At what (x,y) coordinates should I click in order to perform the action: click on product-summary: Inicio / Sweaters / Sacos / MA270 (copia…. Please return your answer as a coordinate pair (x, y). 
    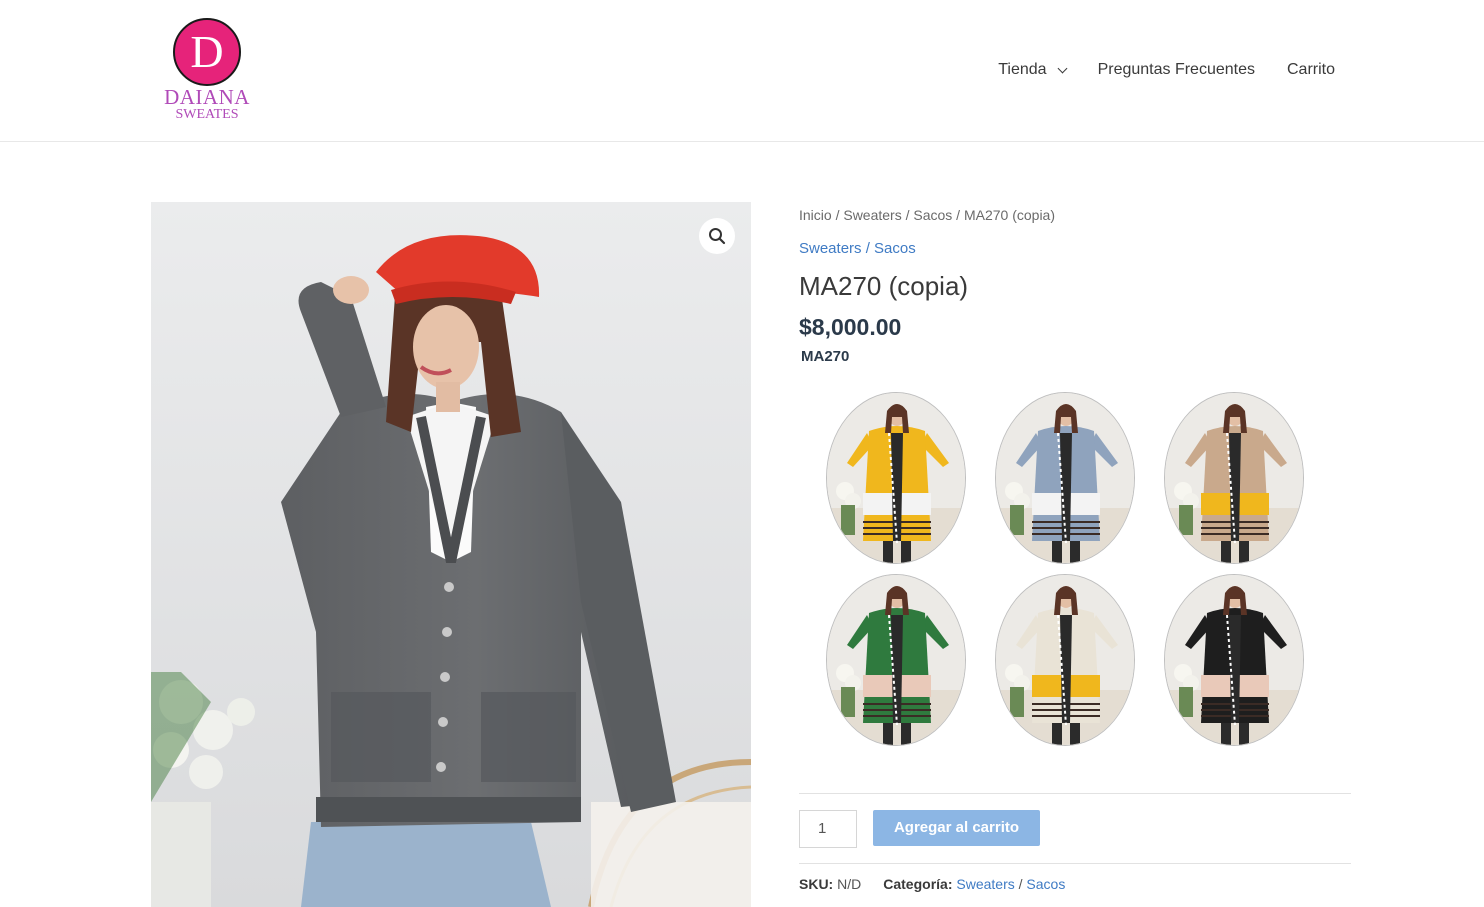
    Looking at the image, I should click on (1075, 285).